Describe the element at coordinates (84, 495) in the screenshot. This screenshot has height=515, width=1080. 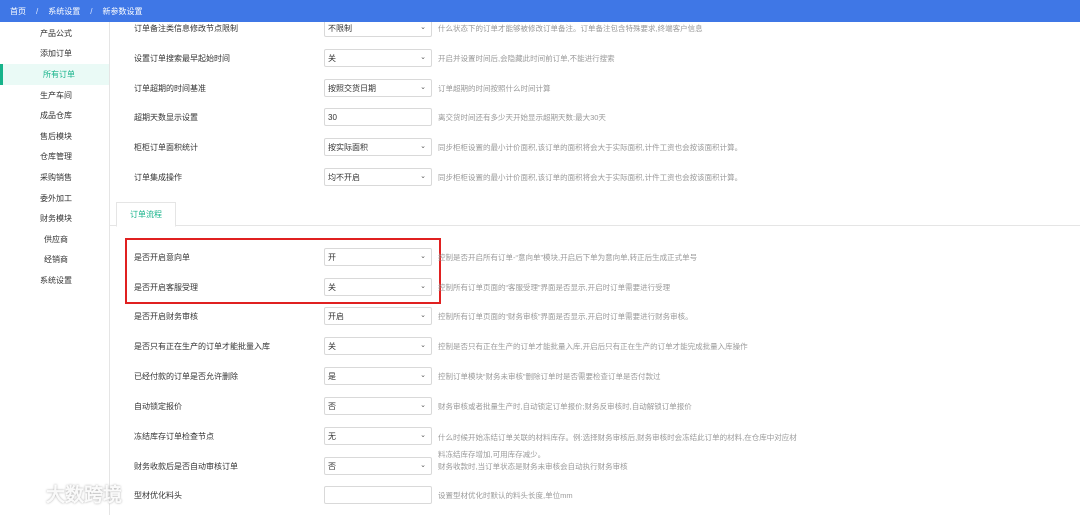
I see `watermark-text: 大数跨境` at that location.